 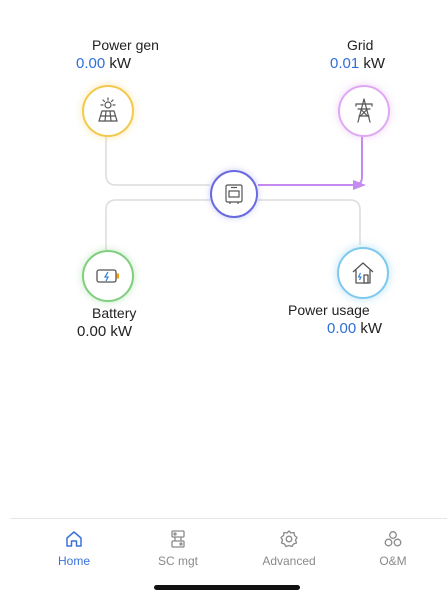 What do you see at coordinates (393, 548) in the screenshot?
I see `tab-om: O&M` at bounding box center [393, 548].